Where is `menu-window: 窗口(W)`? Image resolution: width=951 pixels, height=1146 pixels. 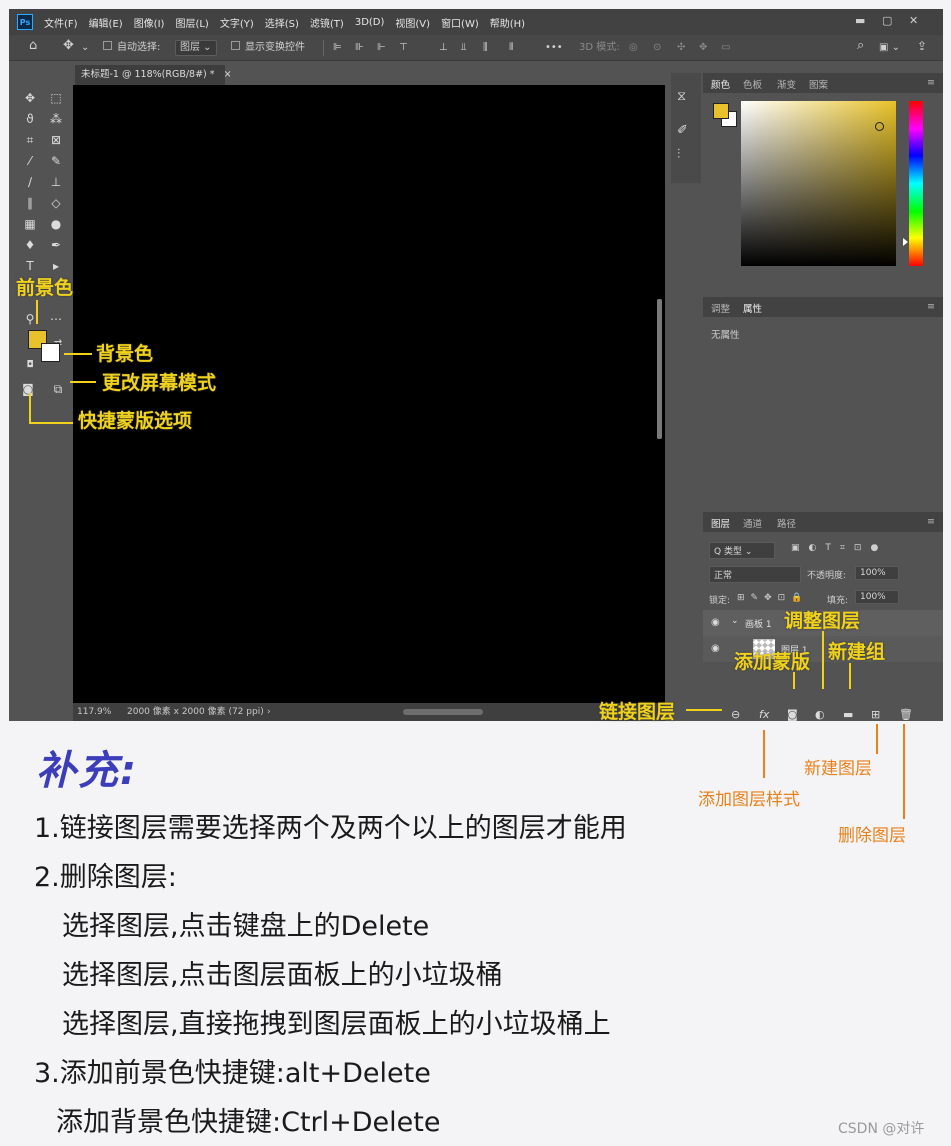
menu-window: 窗口(W) is located at coordinates (460, 22).